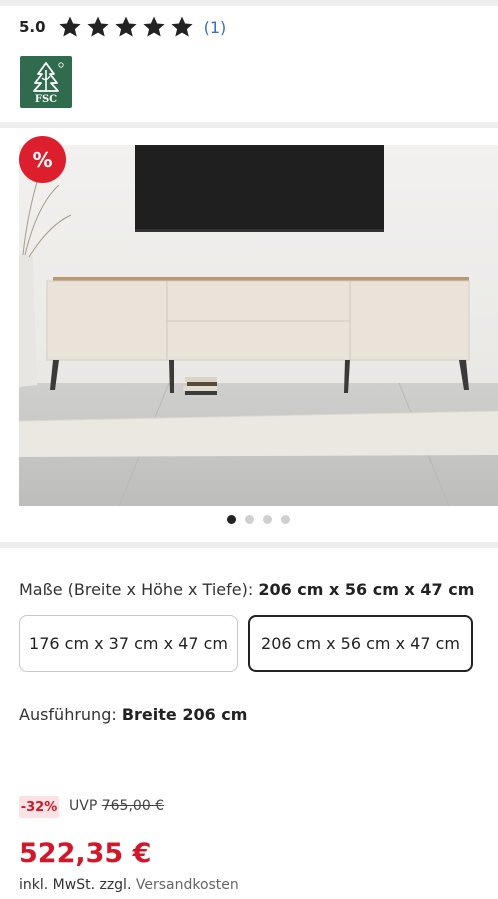  Describe the element at coordinates (366, 589) in the screenshot. I see `dimensions-selected: 206 cm x 56 cm x 47 cm` at that location.